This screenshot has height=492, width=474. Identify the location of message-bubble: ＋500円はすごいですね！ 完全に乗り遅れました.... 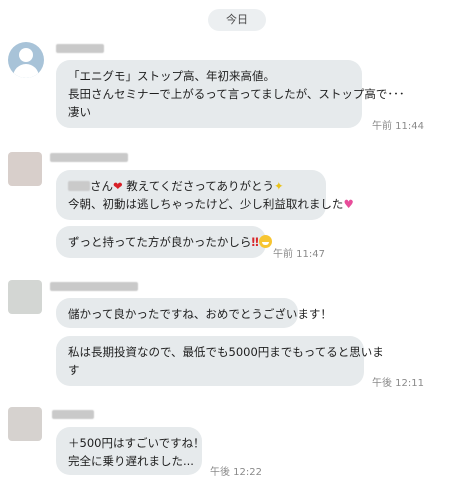
(130, 451).